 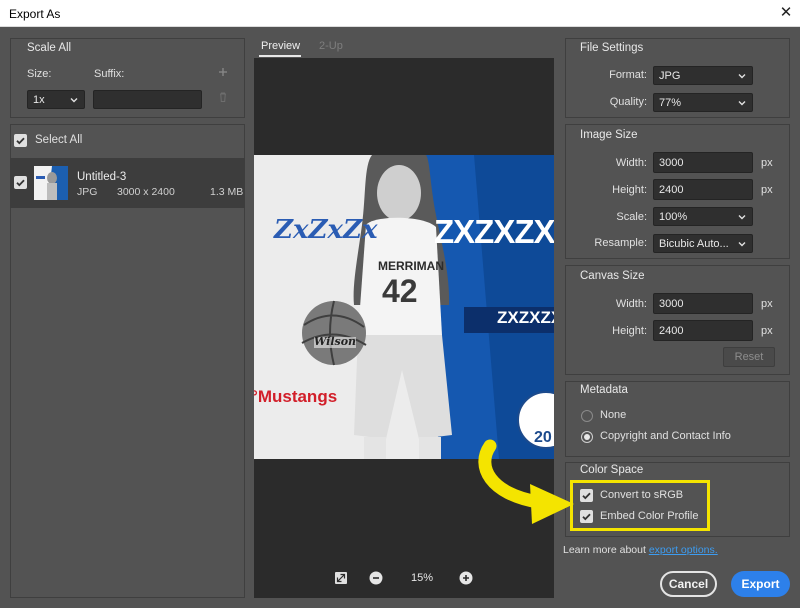 I want to click on select-all-label: Select All, so click(x=58, y=140).